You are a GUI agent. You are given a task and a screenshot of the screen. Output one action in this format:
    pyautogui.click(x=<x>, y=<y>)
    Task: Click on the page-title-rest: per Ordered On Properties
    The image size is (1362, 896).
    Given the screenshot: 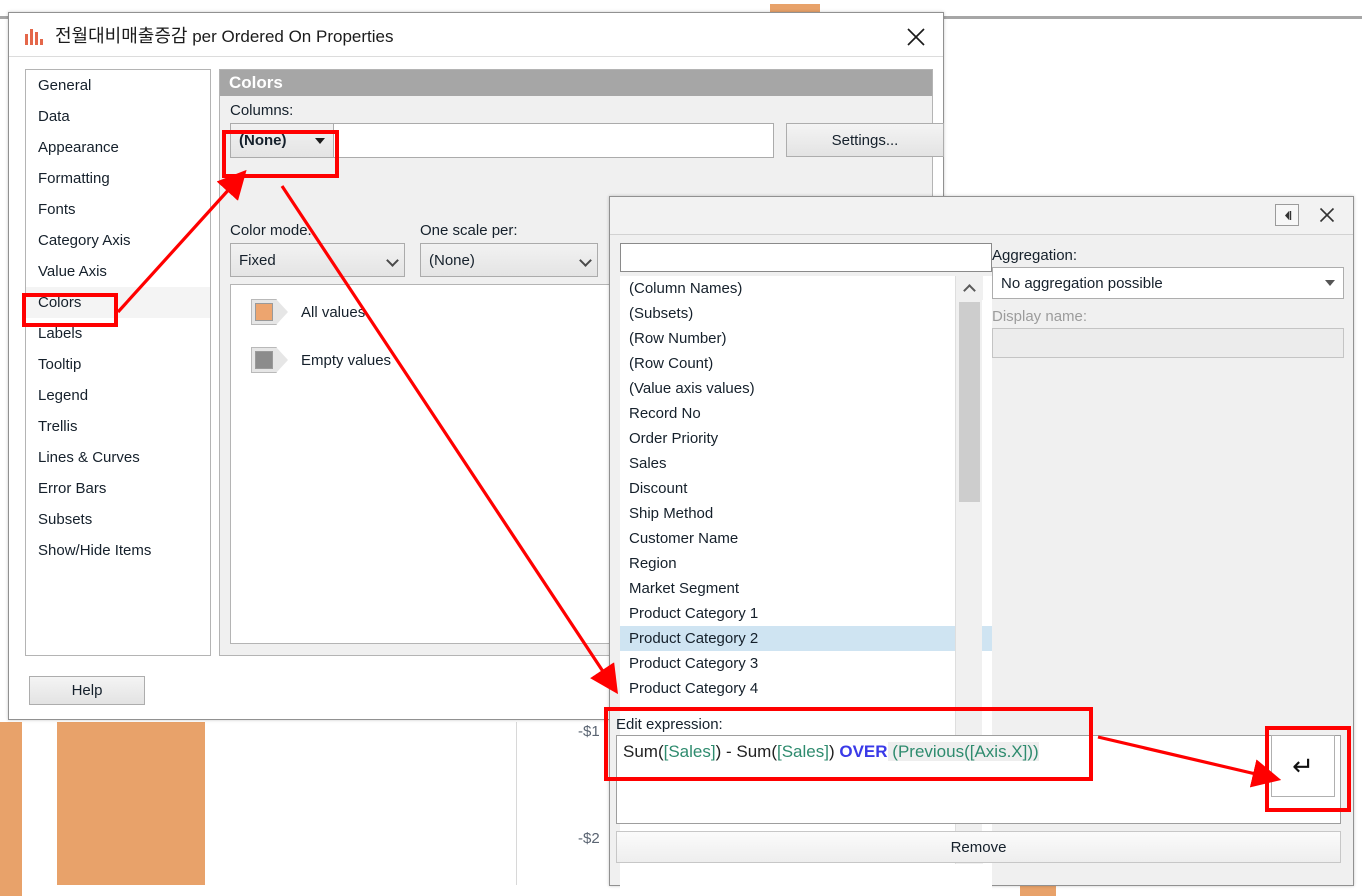 What is the action you would take?
    pyautogui.click(x=290, y=36)
    